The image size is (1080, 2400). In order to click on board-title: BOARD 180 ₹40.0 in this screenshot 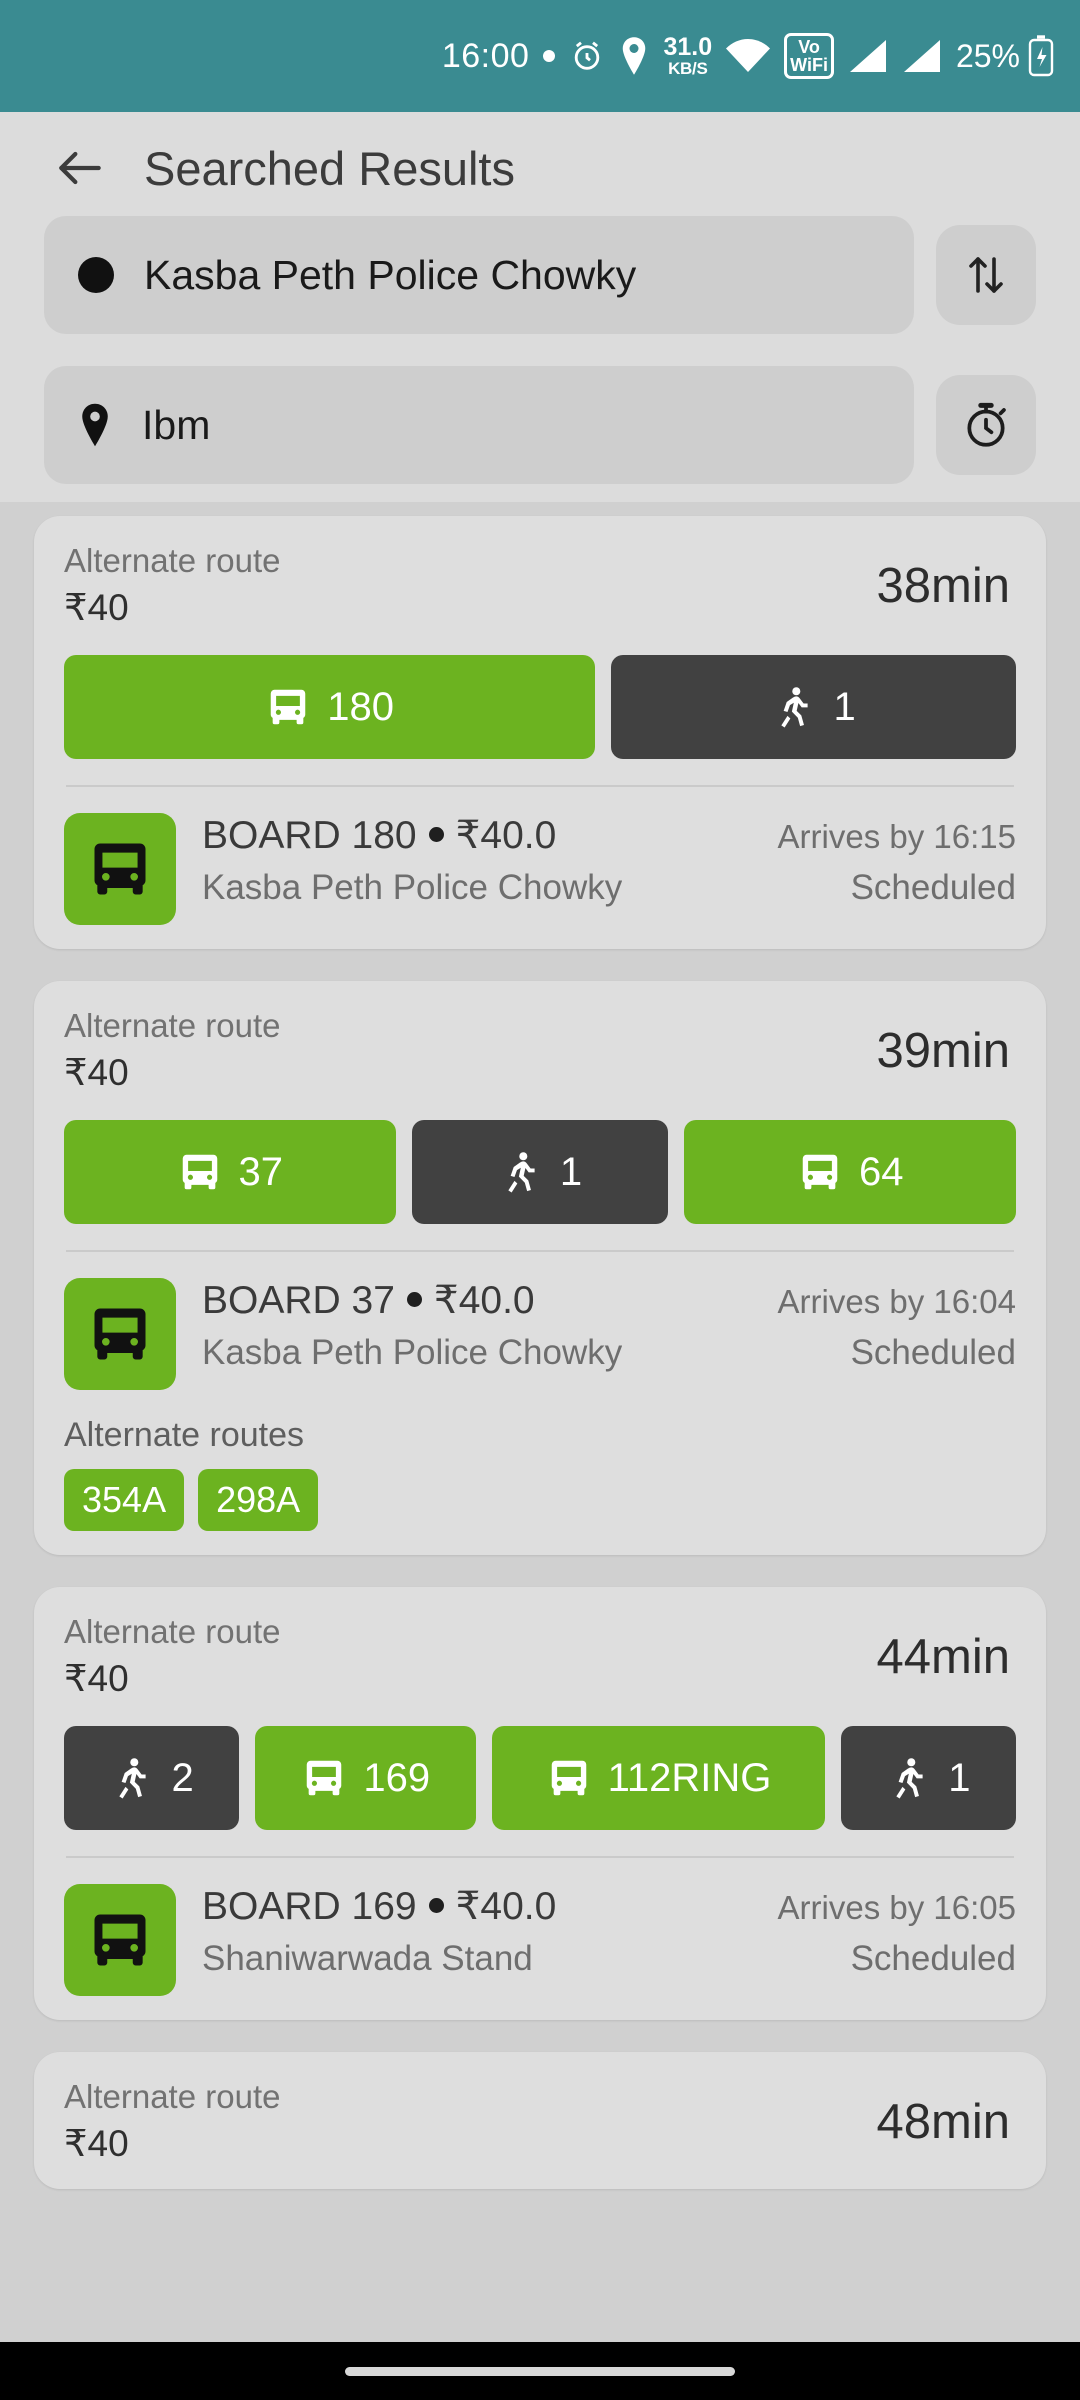, I will do `click(379, 835)`.